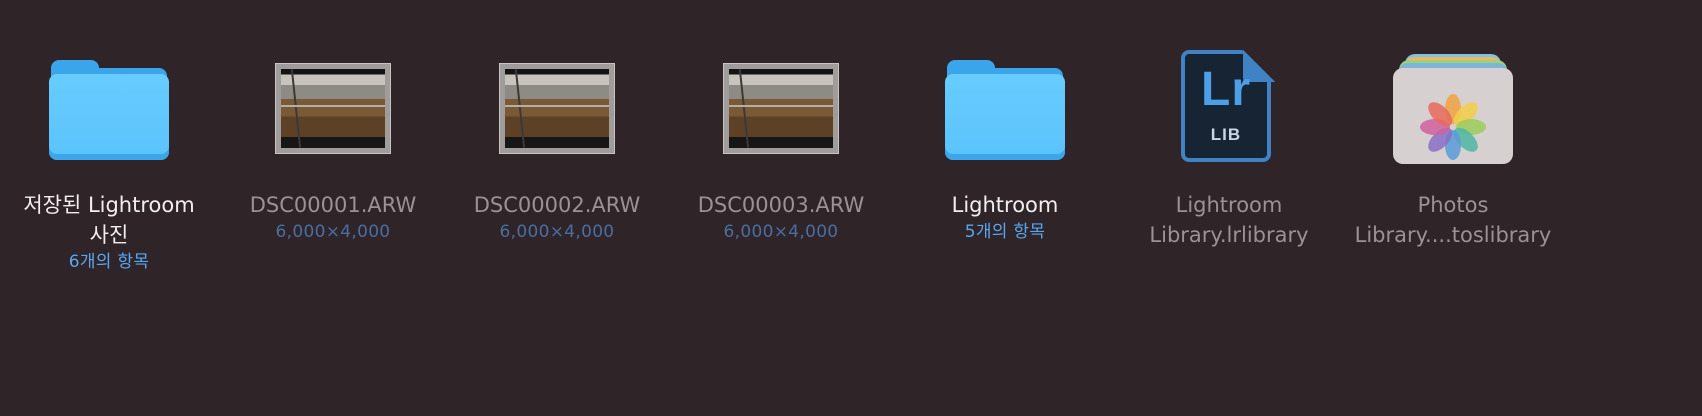 This screenshot has height=416, width=1702. I want to click on file-name: DSC00003.ARW 6,000×4,000, so click(781, 217).